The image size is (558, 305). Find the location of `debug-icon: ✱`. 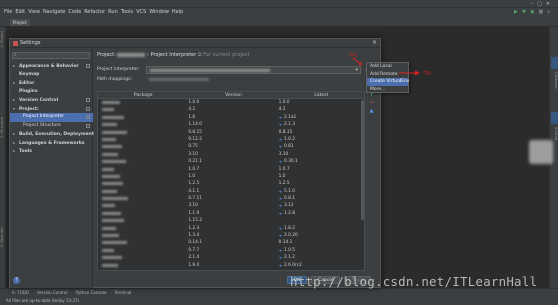

debug-icon: ✱ is located at coordinates (524, 12).